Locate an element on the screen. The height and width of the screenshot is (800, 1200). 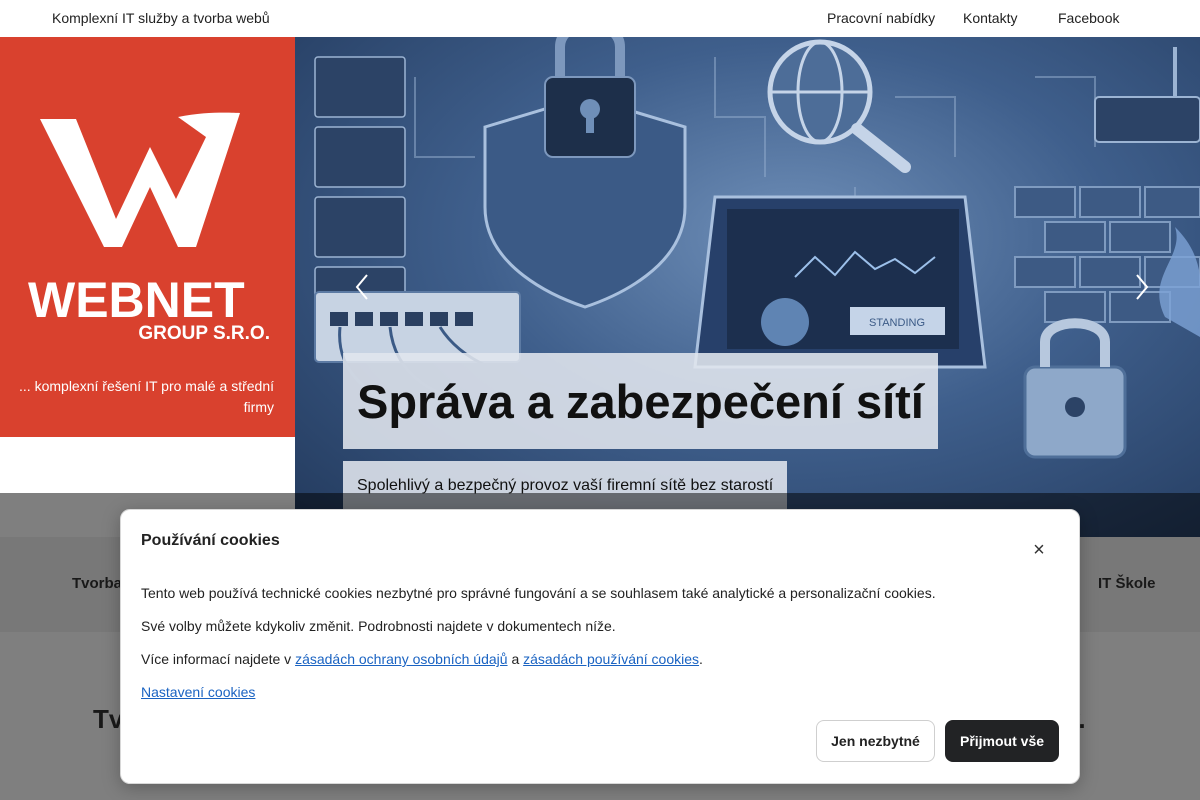
slider-prev-button is located at coordinates (363, 287).